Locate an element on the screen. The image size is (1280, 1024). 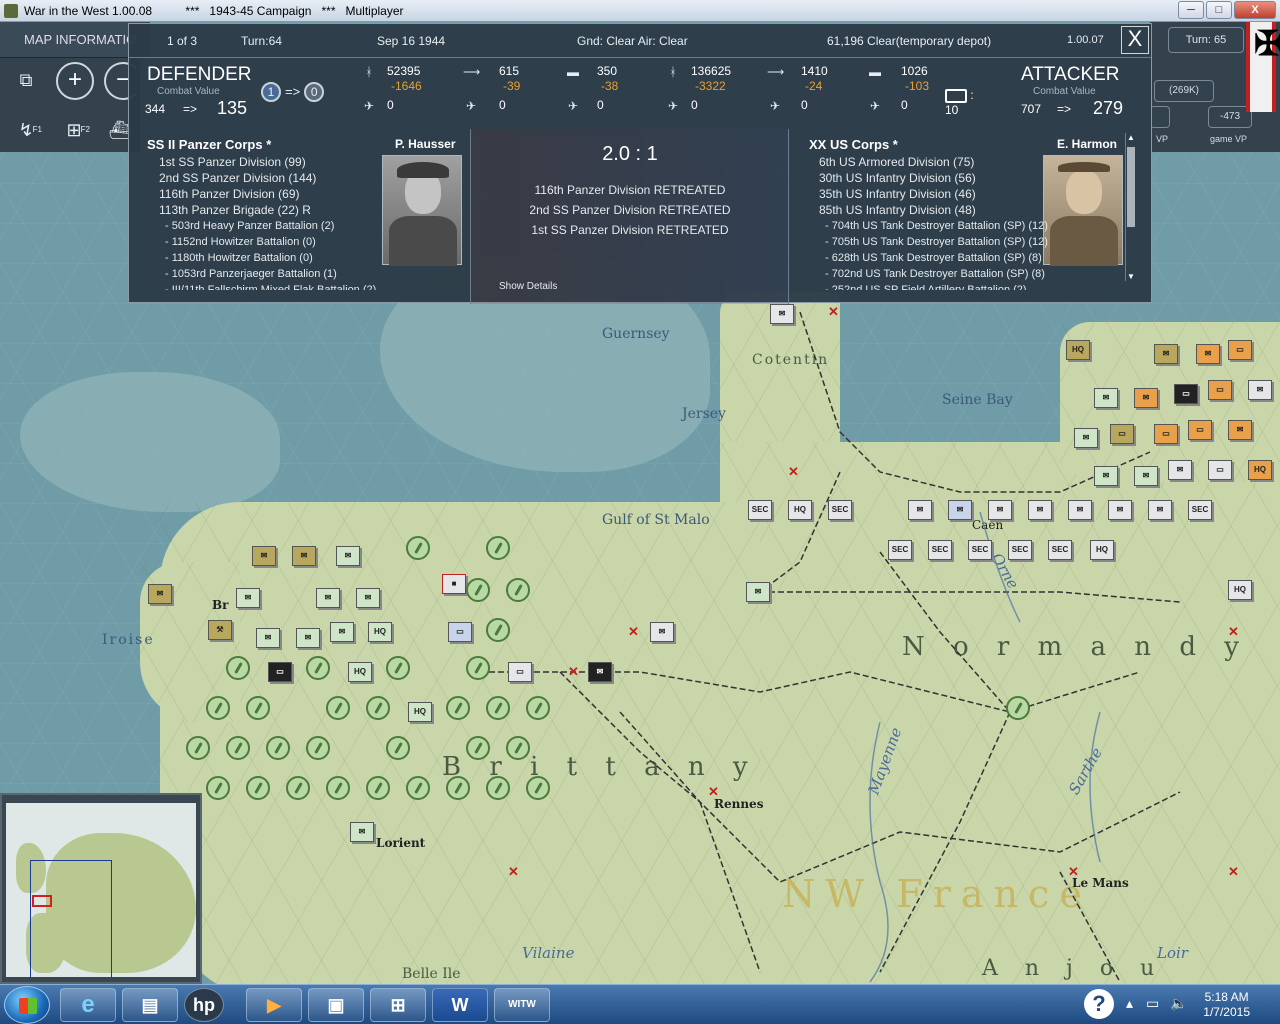
attacker-unit: 35th US Infantry Division (46) is located at coordinates (933, 194).